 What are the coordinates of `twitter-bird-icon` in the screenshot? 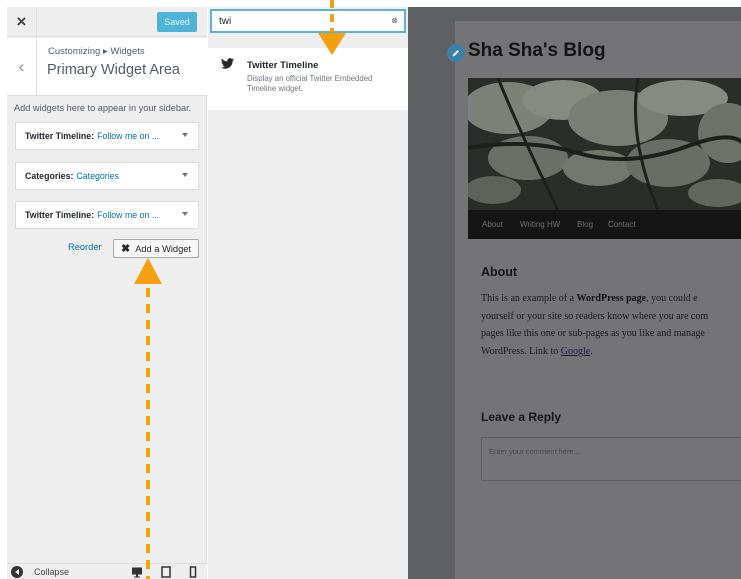 It's located at (227, 63).